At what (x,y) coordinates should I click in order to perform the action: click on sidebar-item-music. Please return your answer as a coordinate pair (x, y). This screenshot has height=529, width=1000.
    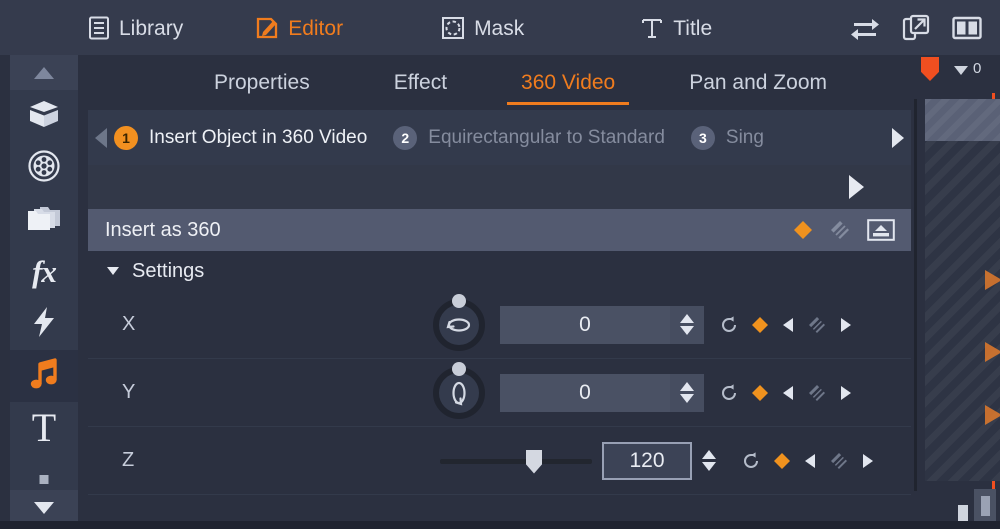
    Looking at the image, I should click on (44, 376).